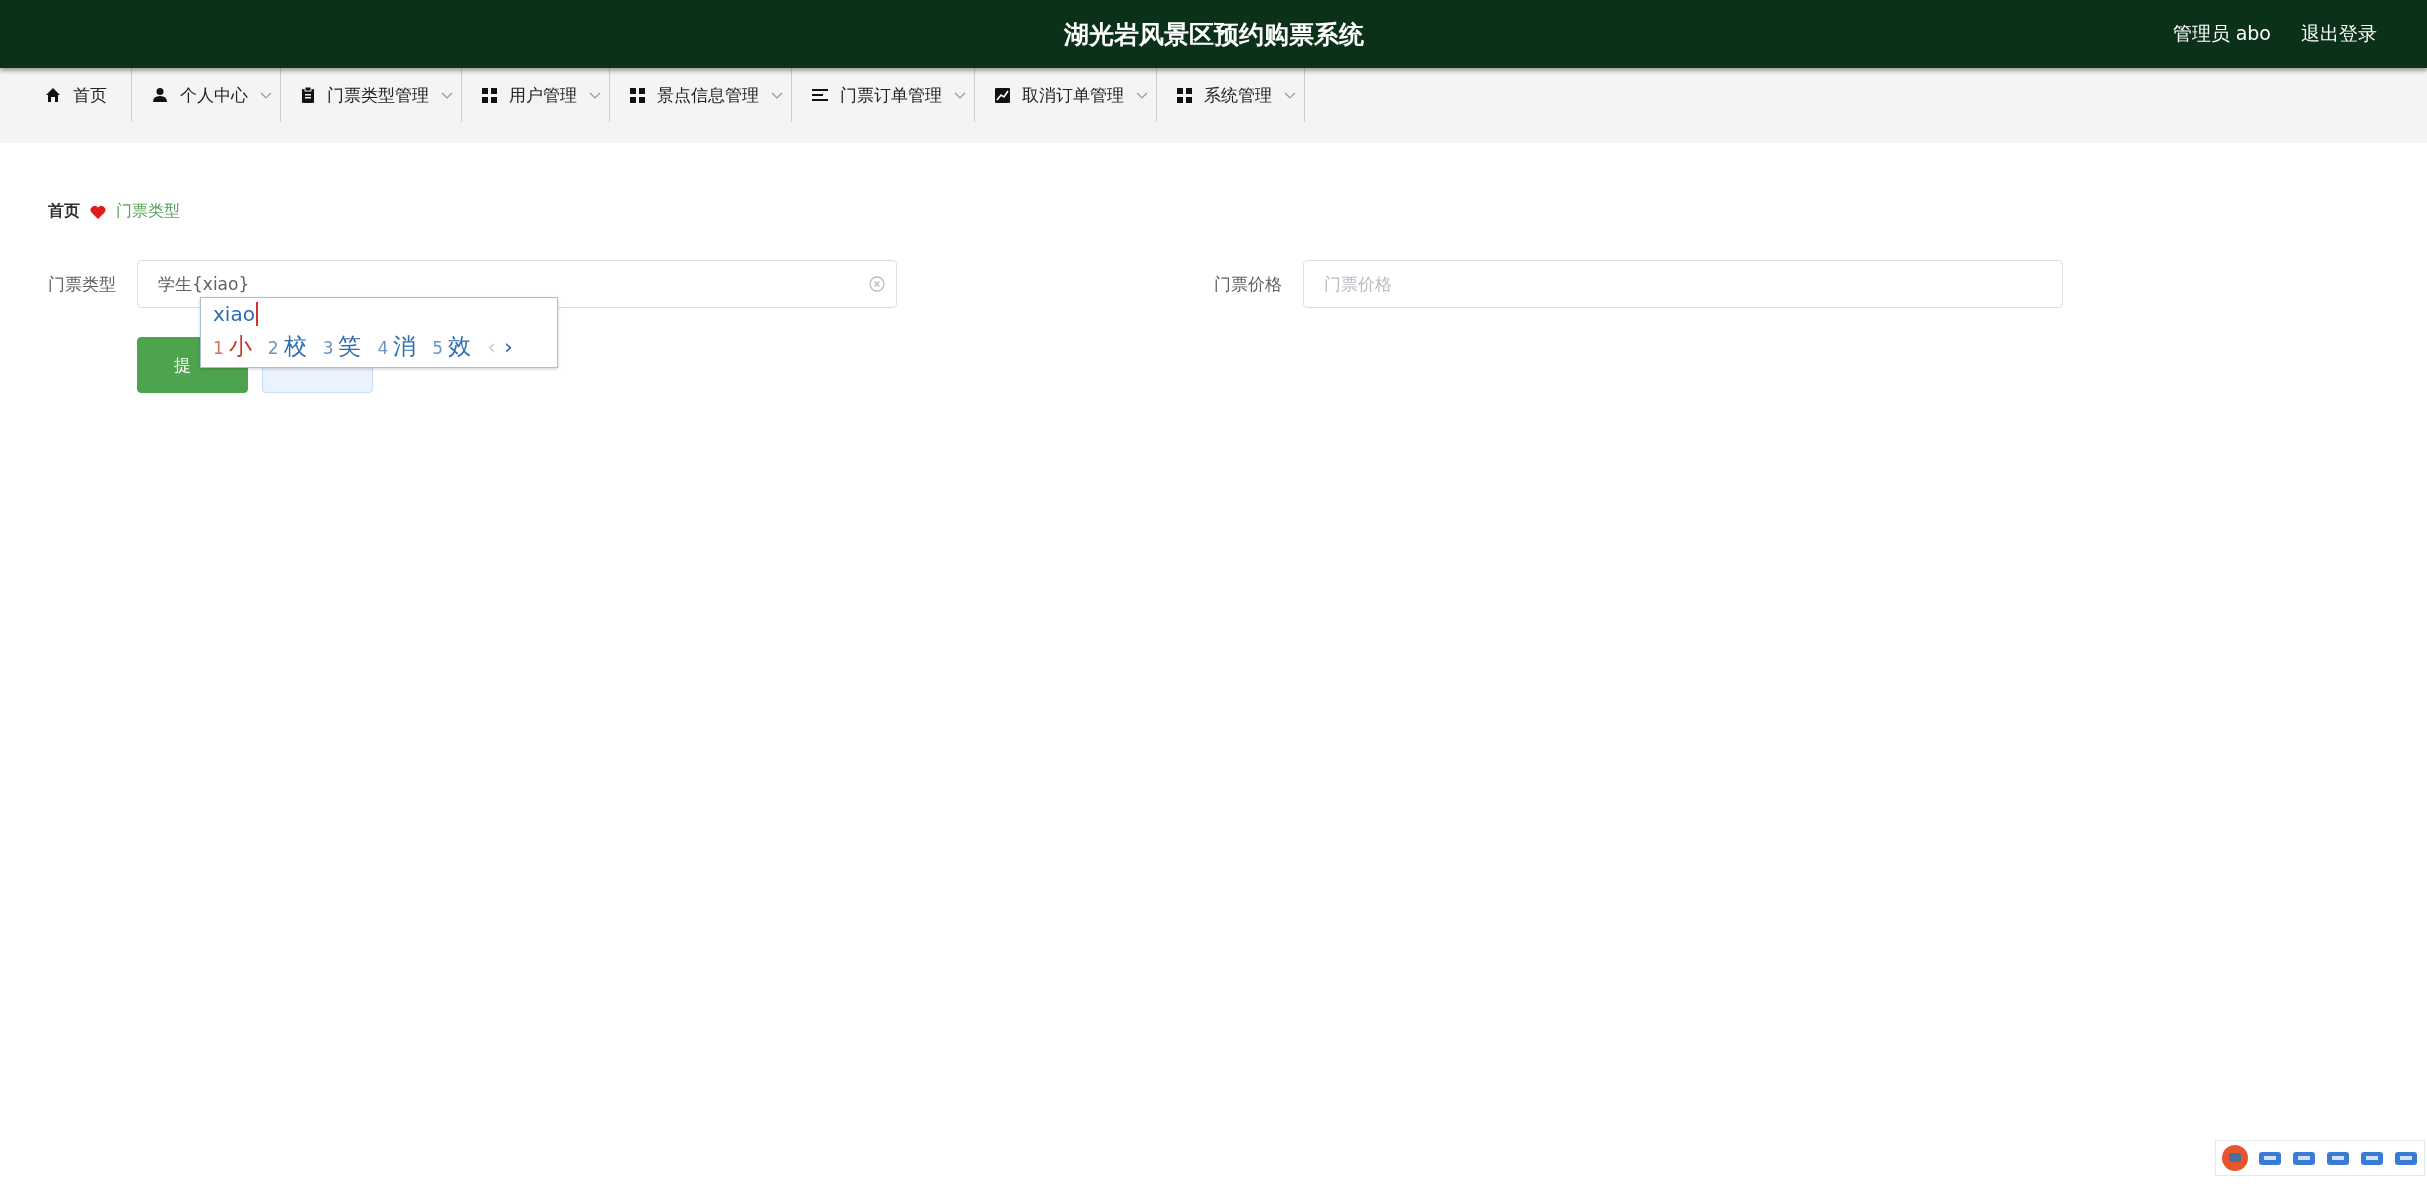 This screenshot has height=1188, width=2427. Describe the element at coordinates (1248, 284) in the screenshot. I see `field-label: 门票价格` at that location.